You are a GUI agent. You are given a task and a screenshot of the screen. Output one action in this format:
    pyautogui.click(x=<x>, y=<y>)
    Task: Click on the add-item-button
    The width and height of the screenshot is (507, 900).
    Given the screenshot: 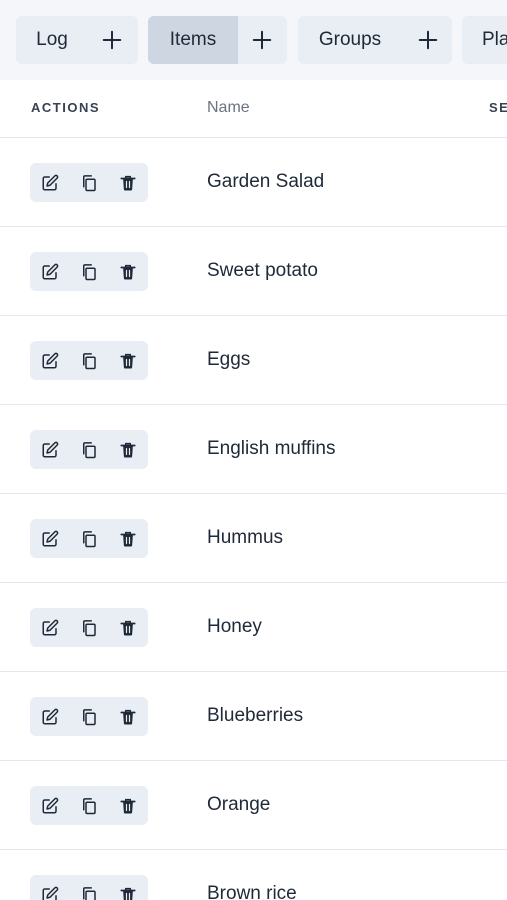 What is the action you would take?
    pyautogui.click(x=262, y=40)
    